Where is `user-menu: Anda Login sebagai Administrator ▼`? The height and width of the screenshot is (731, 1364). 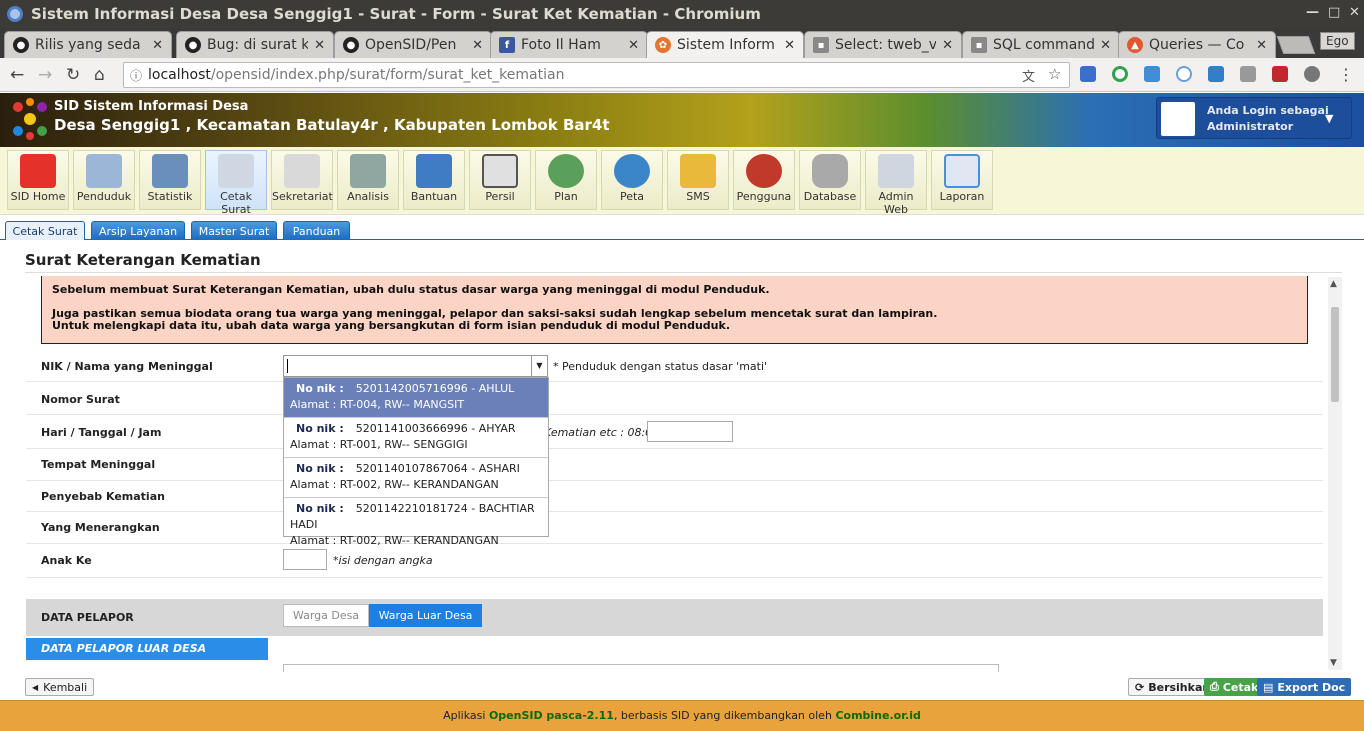
user-menu: Anda Login sebagai Administrator ▼ is located at coordinates (1254, 118).